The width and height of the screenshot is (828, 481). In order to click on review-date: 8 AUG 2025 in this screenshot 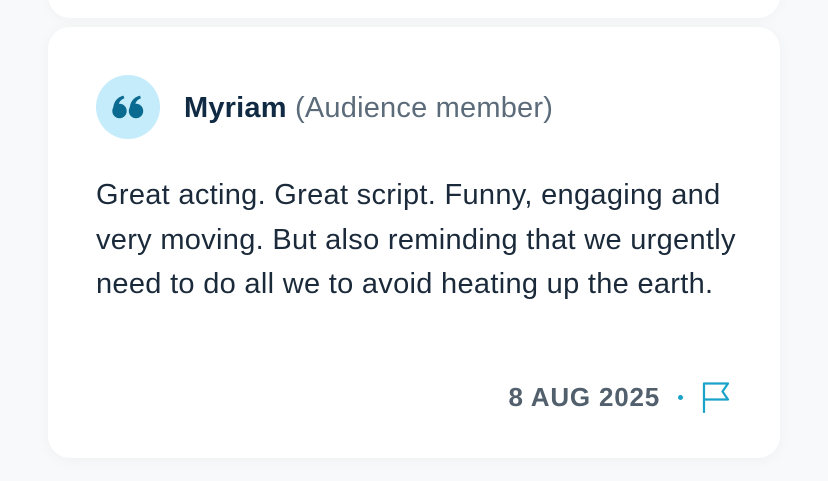, I will do `click(584, 396)`.